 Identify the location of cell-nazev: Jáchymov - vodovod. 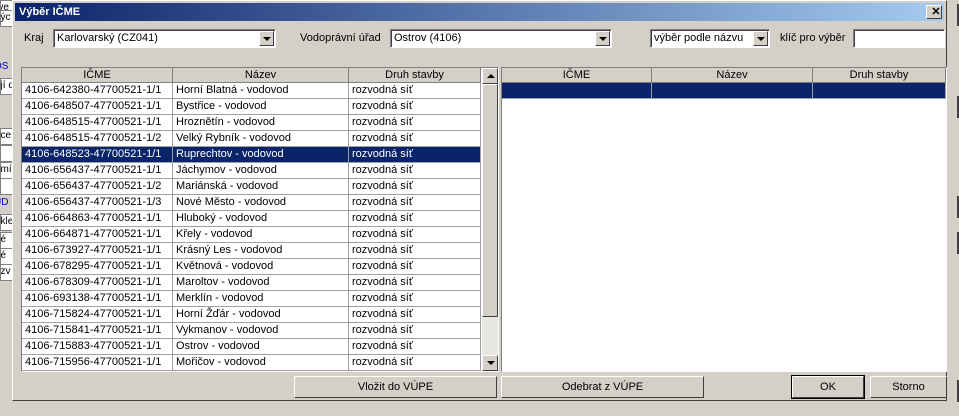
(261, 171).